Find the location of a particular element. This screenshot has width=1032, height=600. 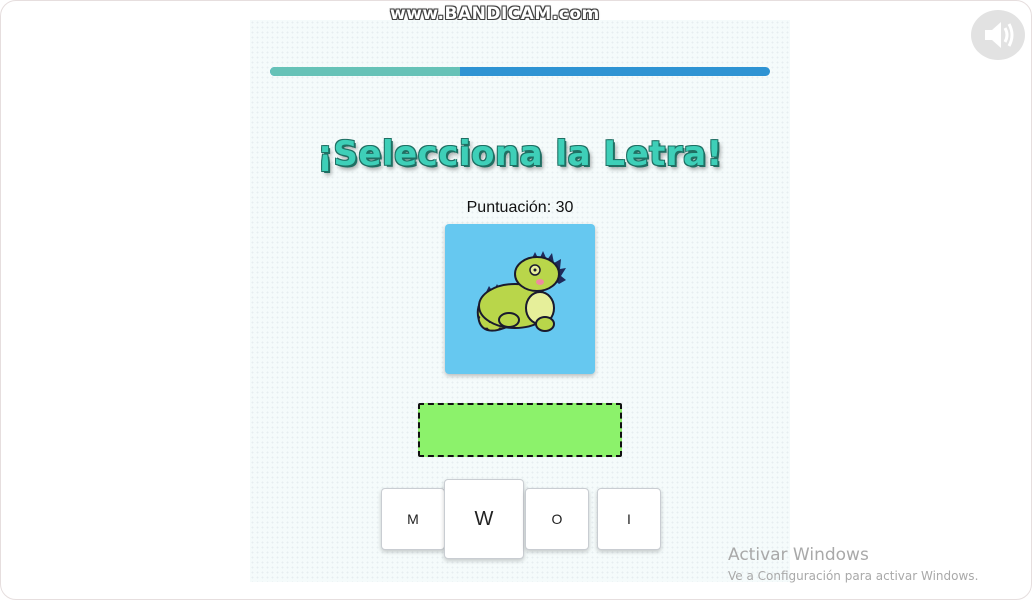

letter-button-o: O is located at coordinates (557, 519).